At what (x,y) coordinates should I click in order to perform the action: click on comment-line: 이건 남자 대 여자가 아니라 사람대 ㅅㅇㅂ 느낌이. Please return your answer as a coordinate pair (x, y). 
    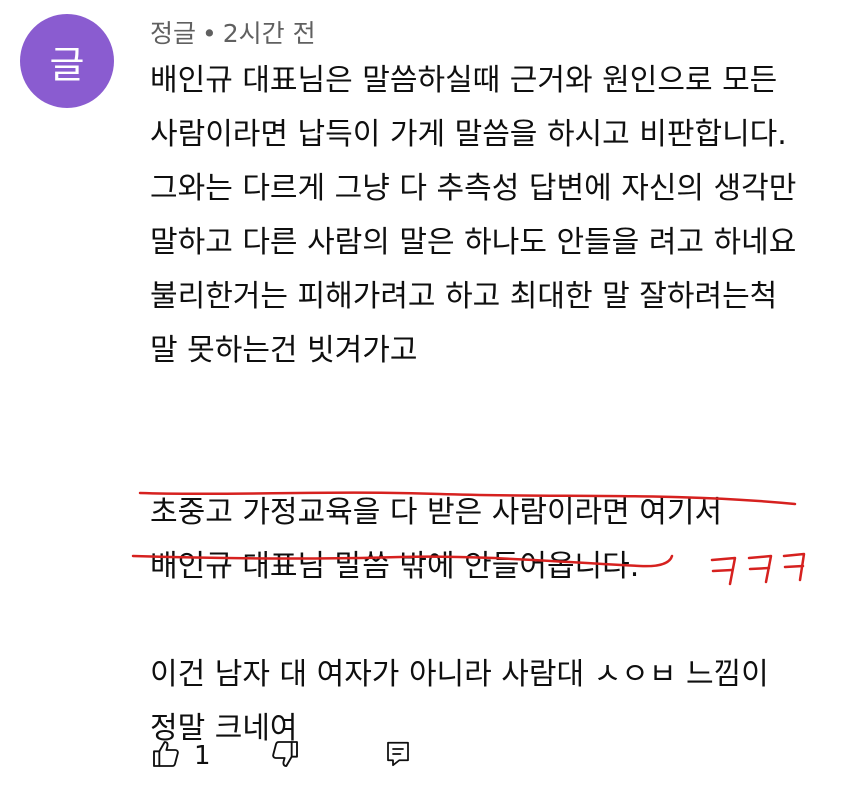
    Looking at the image, I should click on (459, 674).